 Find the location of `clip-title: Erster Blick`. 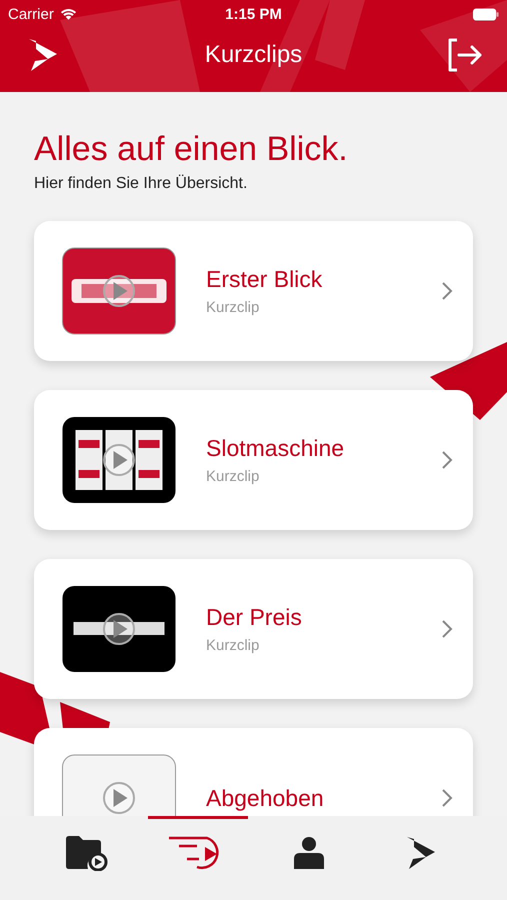

clip-title: Erster Blick is located at coordinates (265, 279).